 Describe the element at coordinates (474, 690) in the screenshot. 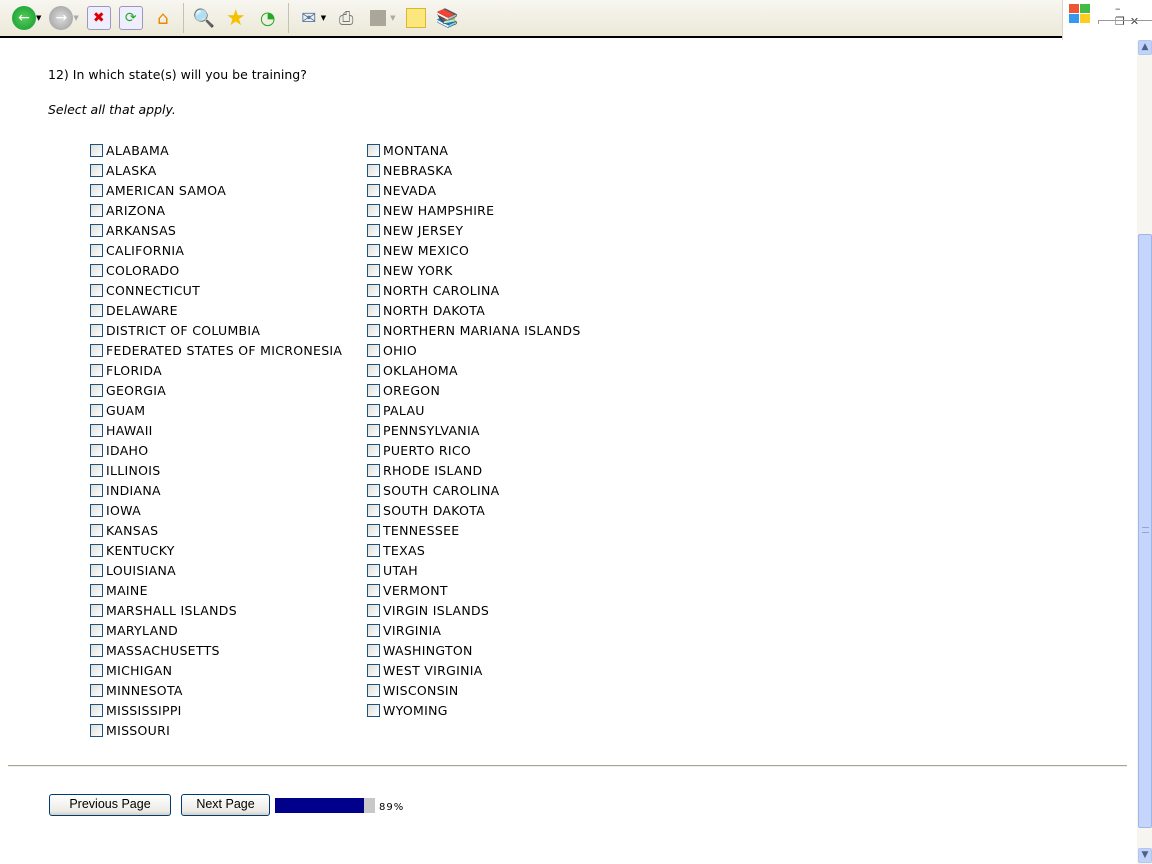

I see `state-option: WISCONSIN` at that location.